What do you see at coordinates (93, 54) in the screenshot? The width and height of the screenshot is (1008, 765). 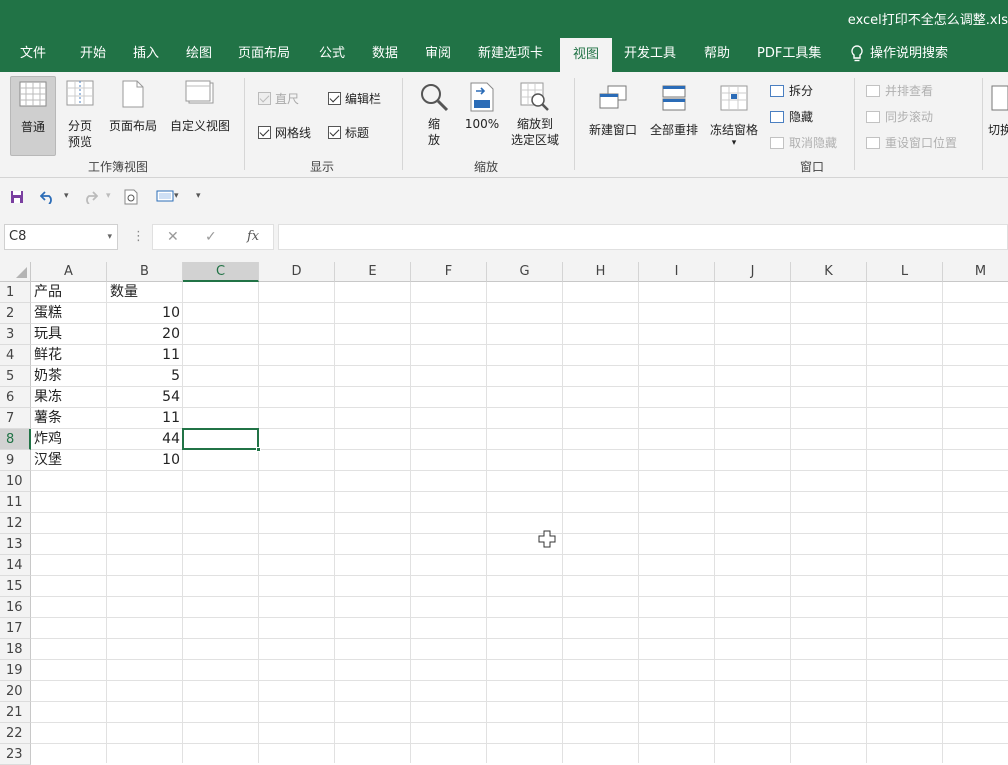 I see `tab-home: 开始` at bounding box center [93, 54].